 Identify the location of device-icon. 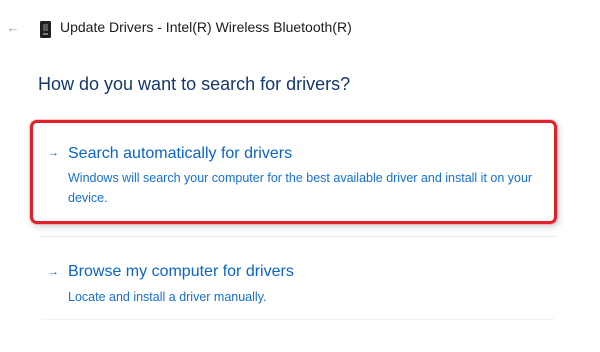
(45, 29).